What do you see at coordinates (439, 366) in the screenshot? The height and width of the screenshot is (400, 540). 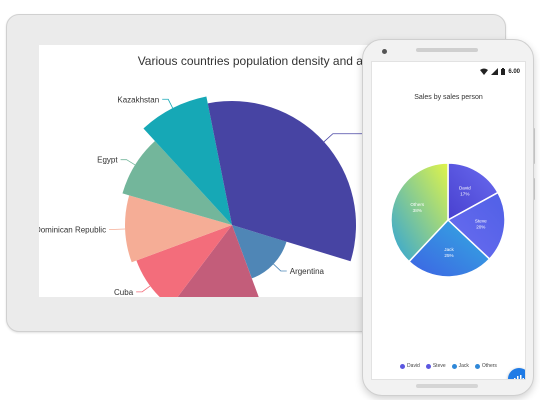 I see `legend-label: Steve` at bounding box center [439, 366].